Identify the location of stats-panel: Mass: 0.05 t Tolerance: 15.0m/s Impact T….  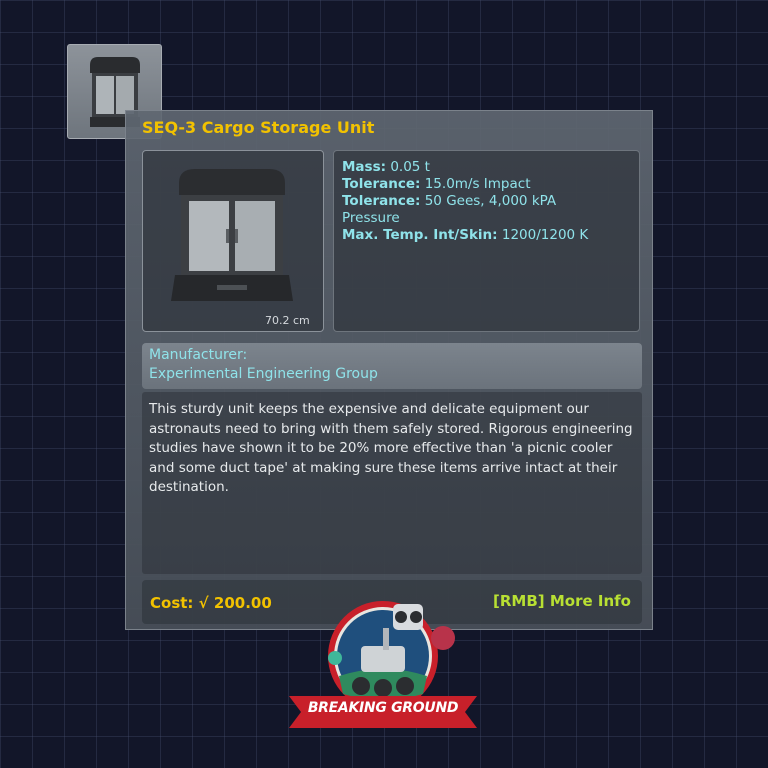
(486, 241).